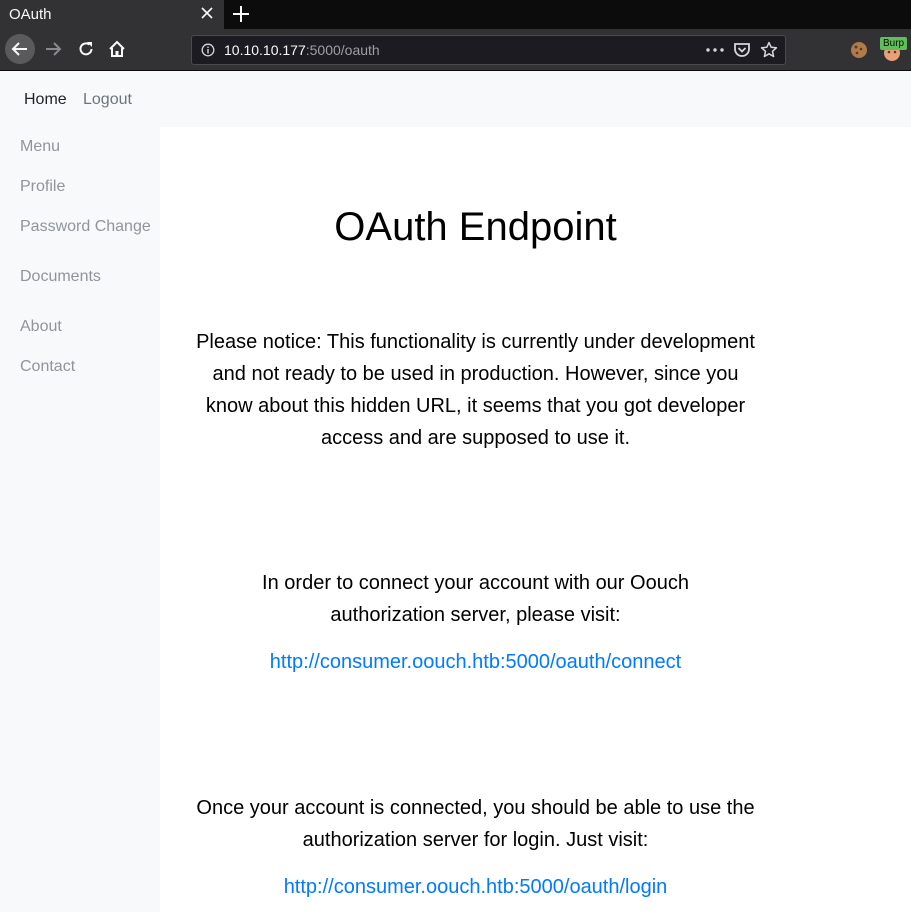 The image size is (911, 912). Describe the element at coordinates (715, 50) in the screenshot. I see `page-actions-icon` at that location.